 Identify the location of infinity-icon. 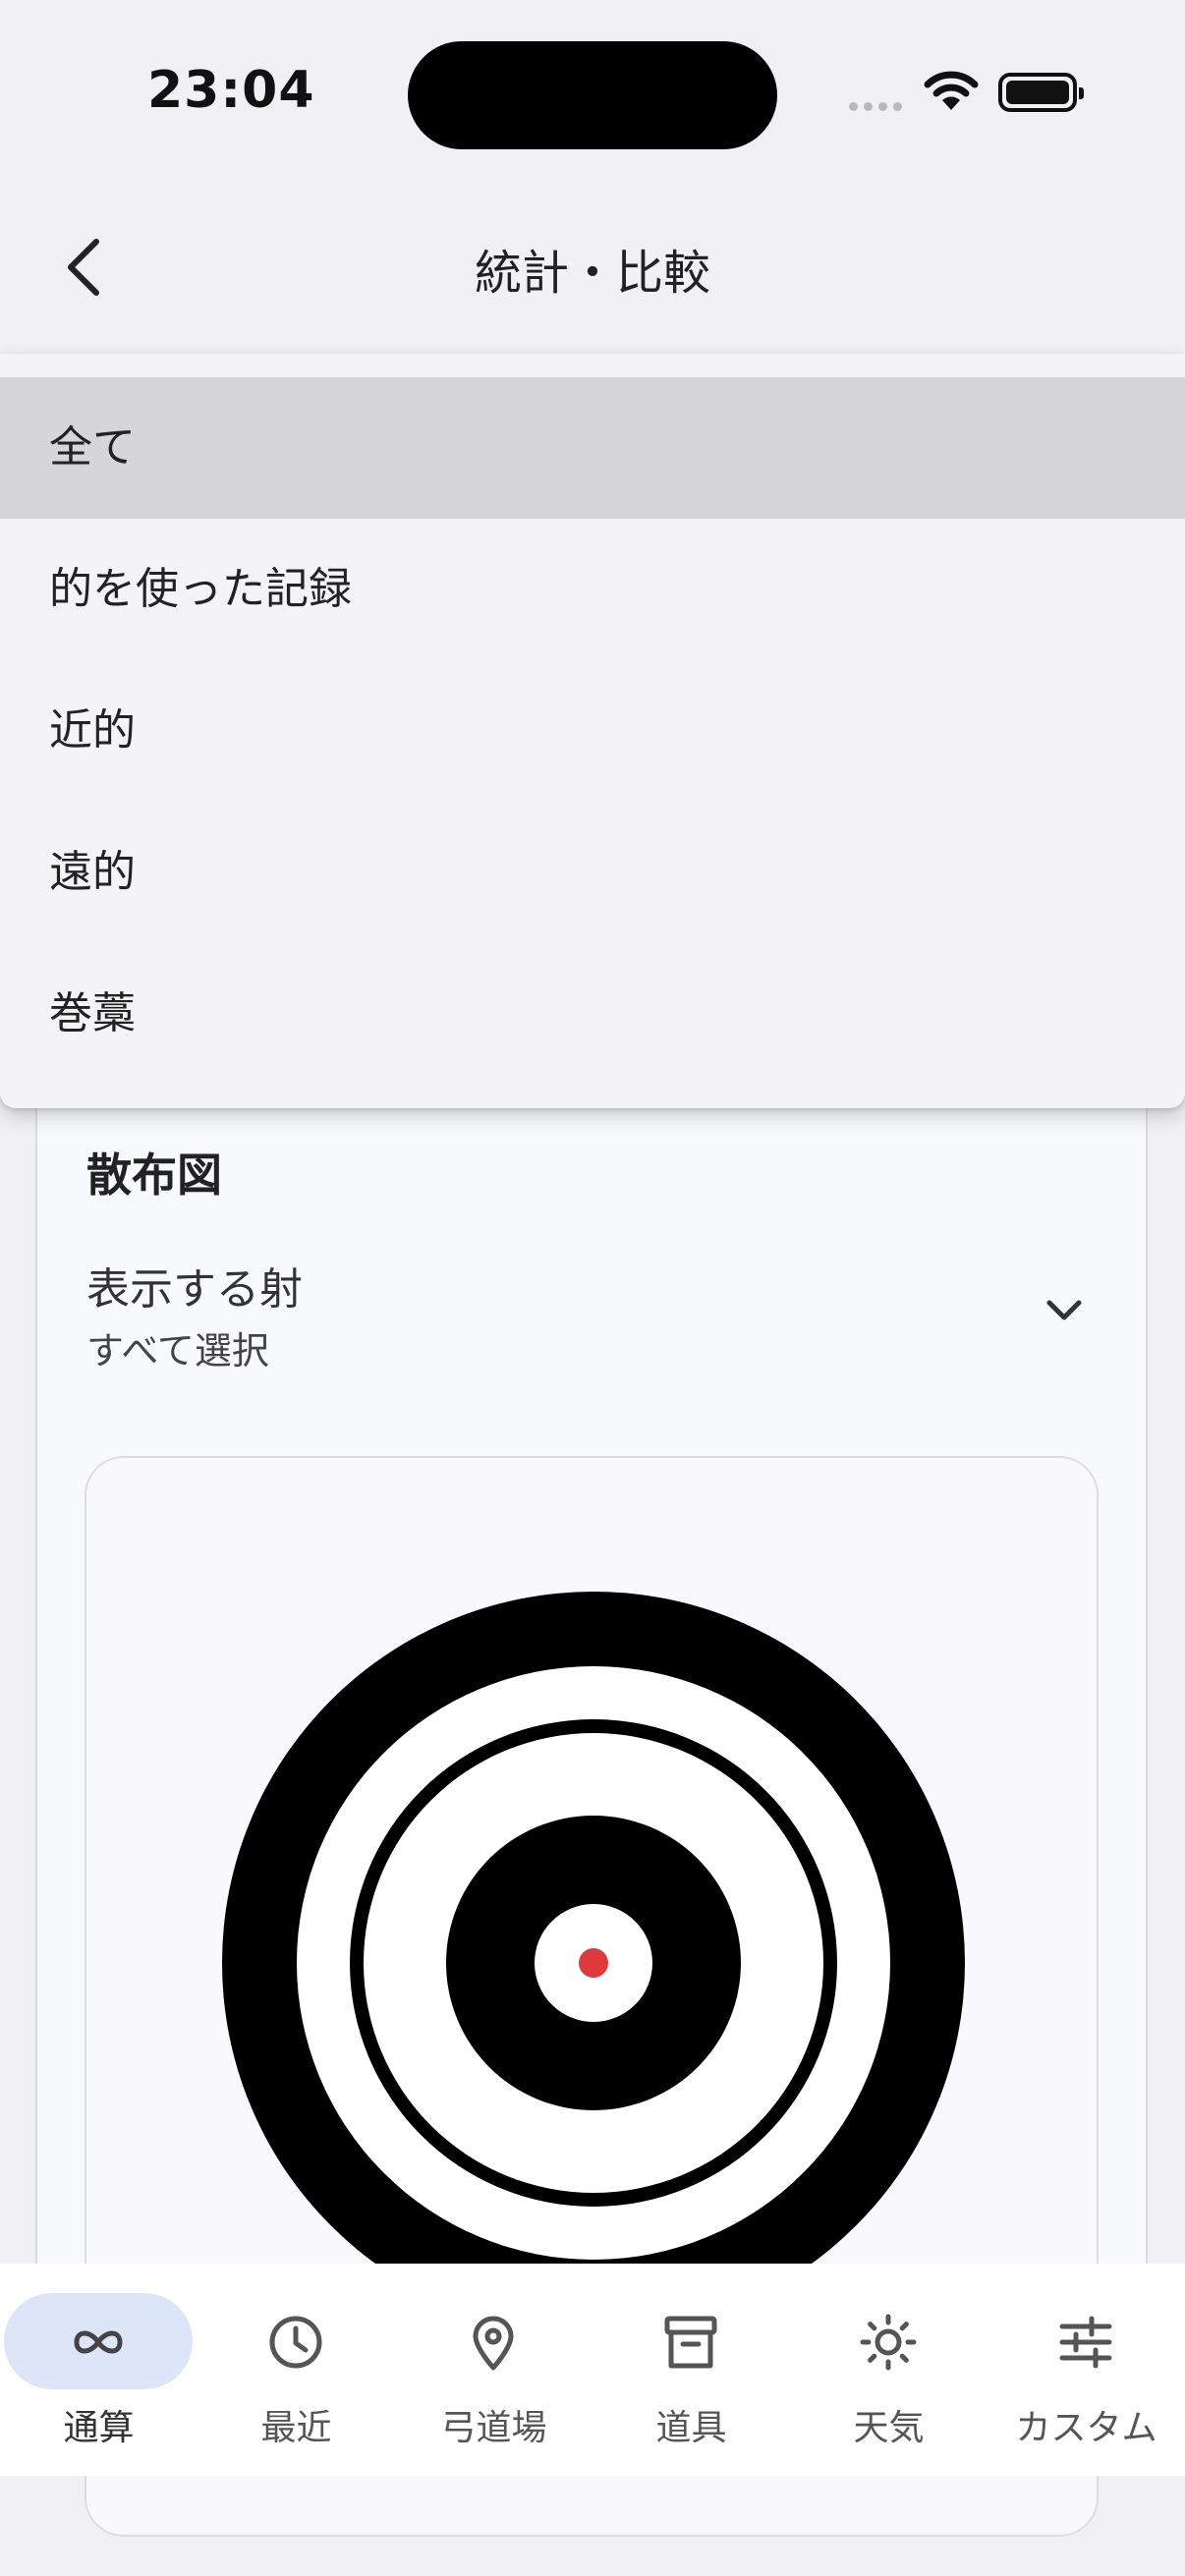
(99, 2342).